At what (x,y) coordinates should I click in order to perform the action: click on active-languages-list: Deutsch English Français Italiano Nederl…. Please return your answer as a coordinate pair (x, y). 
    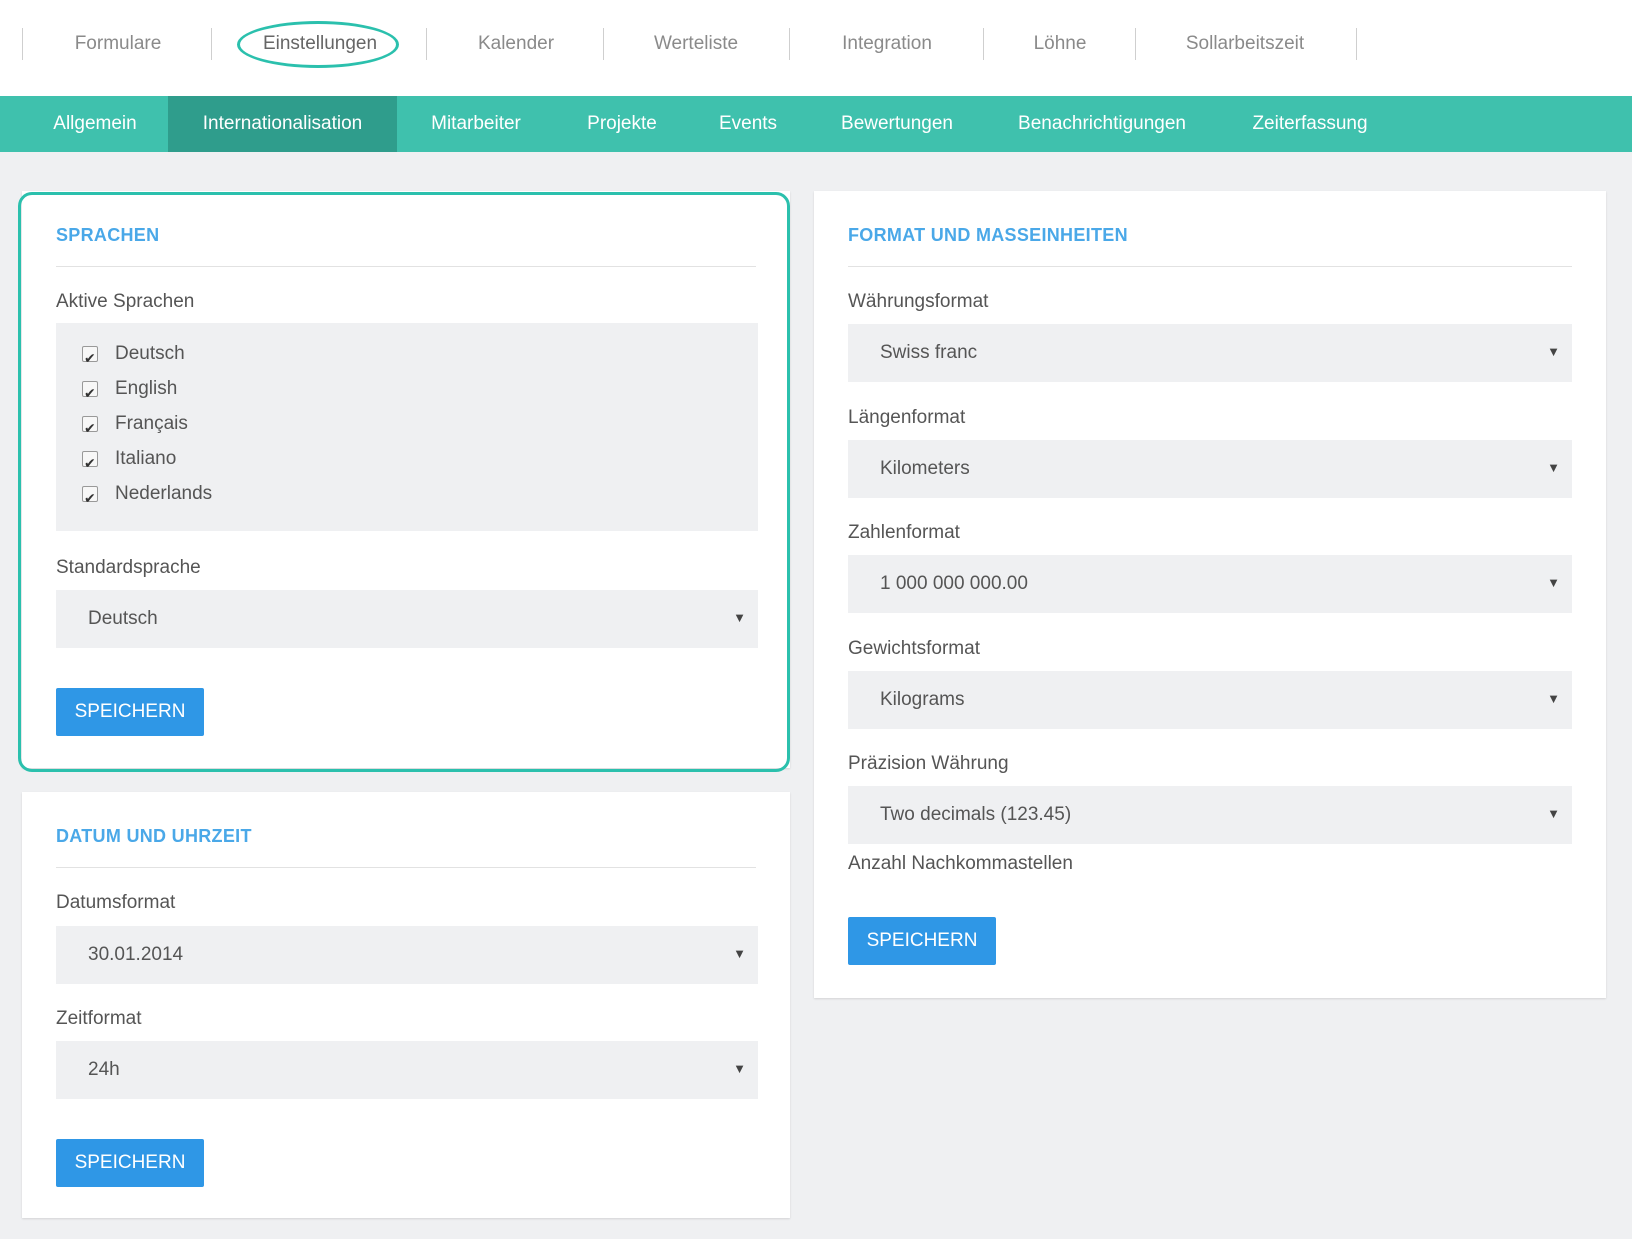
    Looking at the image, I should click on (407, 427).